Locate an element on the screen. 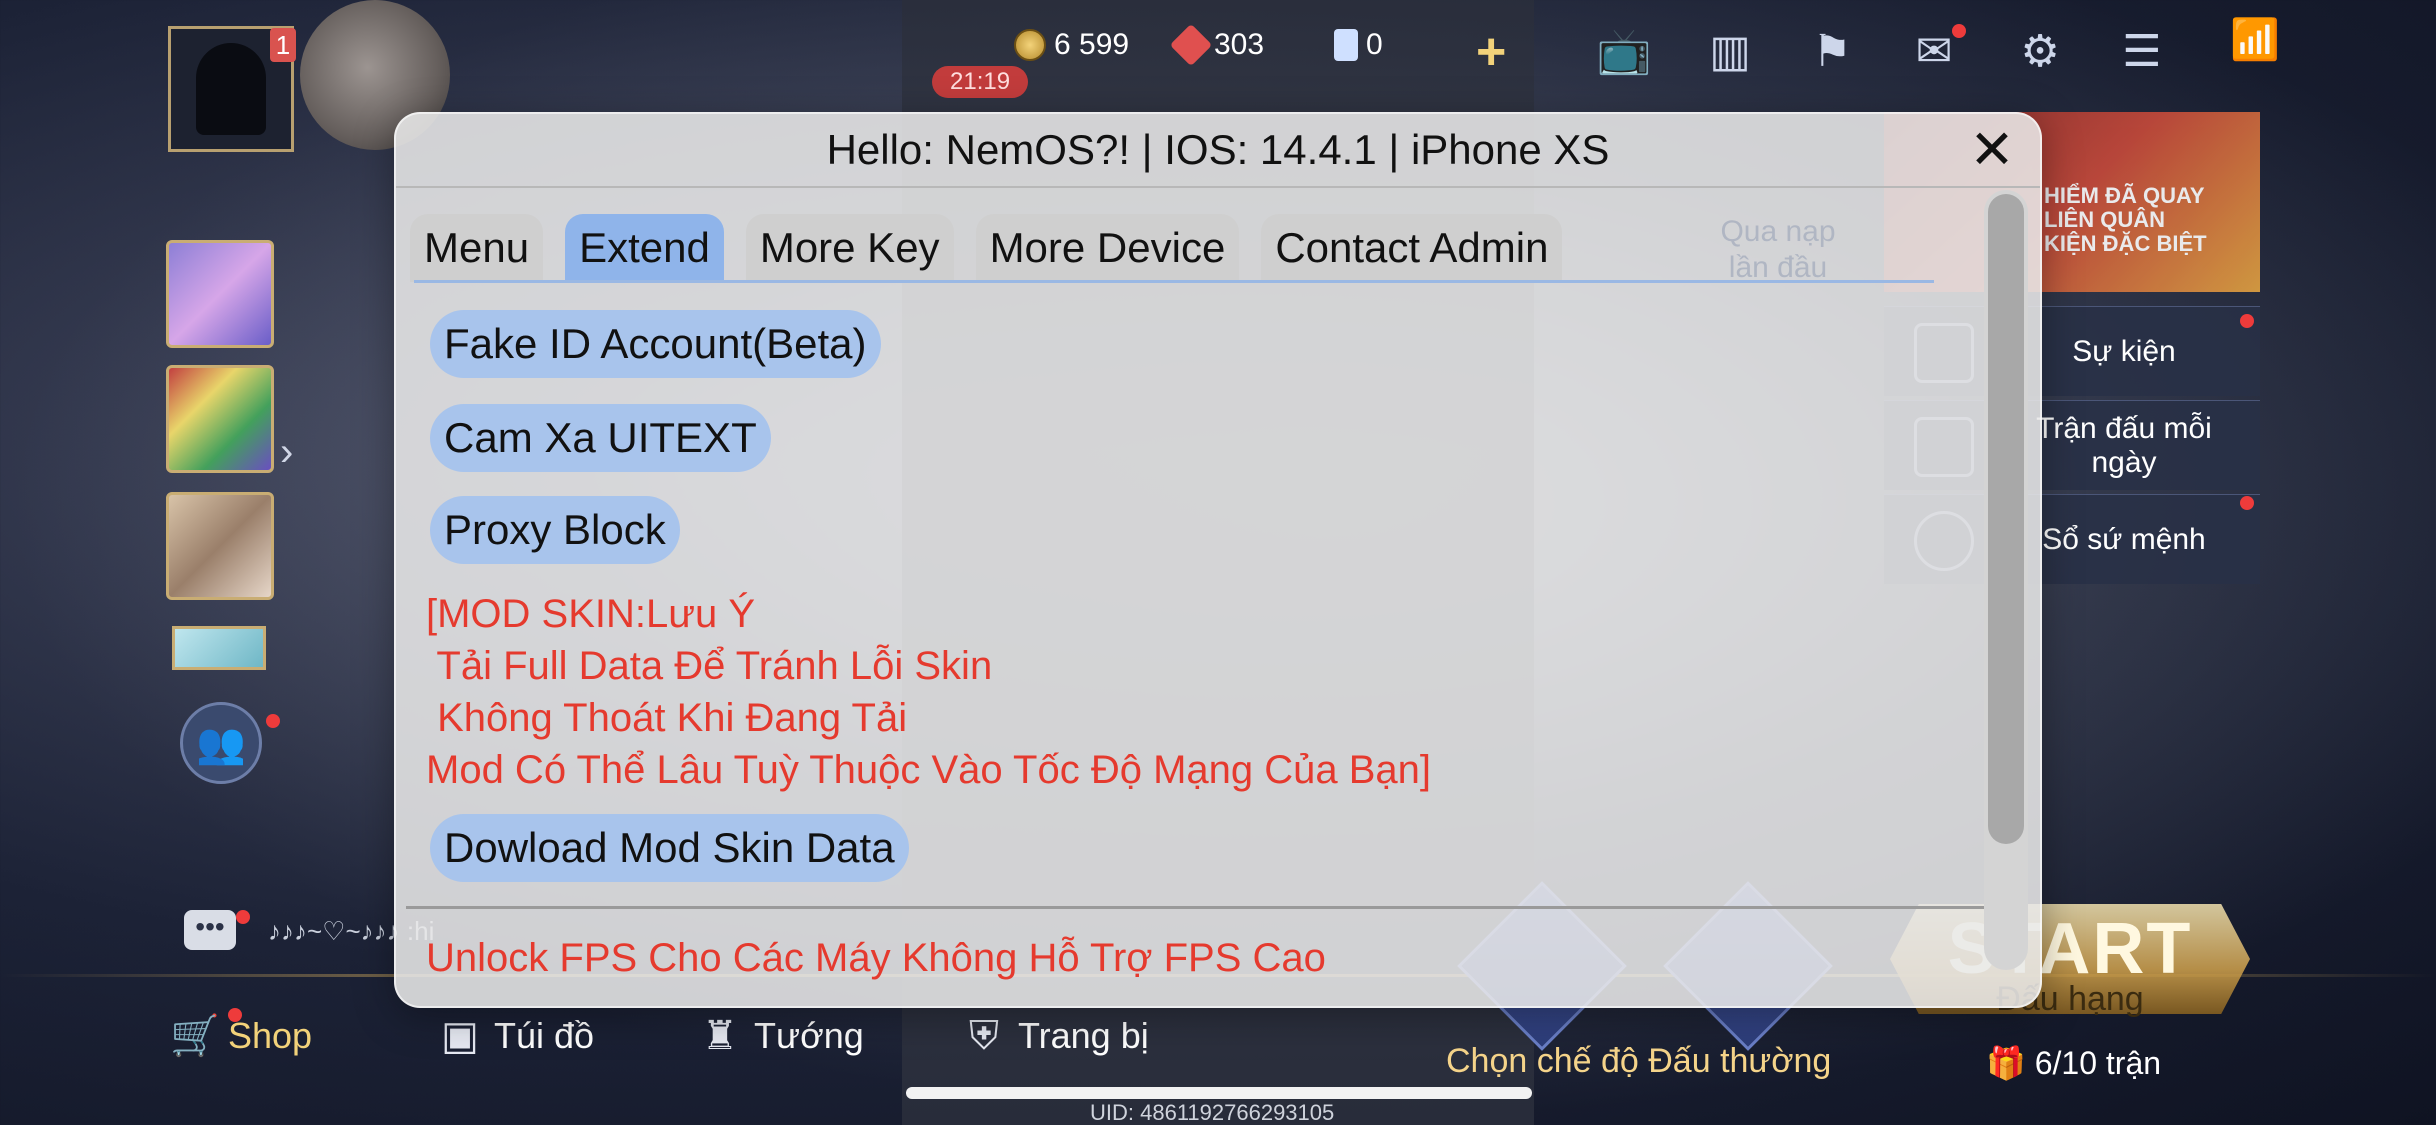  helmet-icon: ♜ is located at coordinates (720, 1036).